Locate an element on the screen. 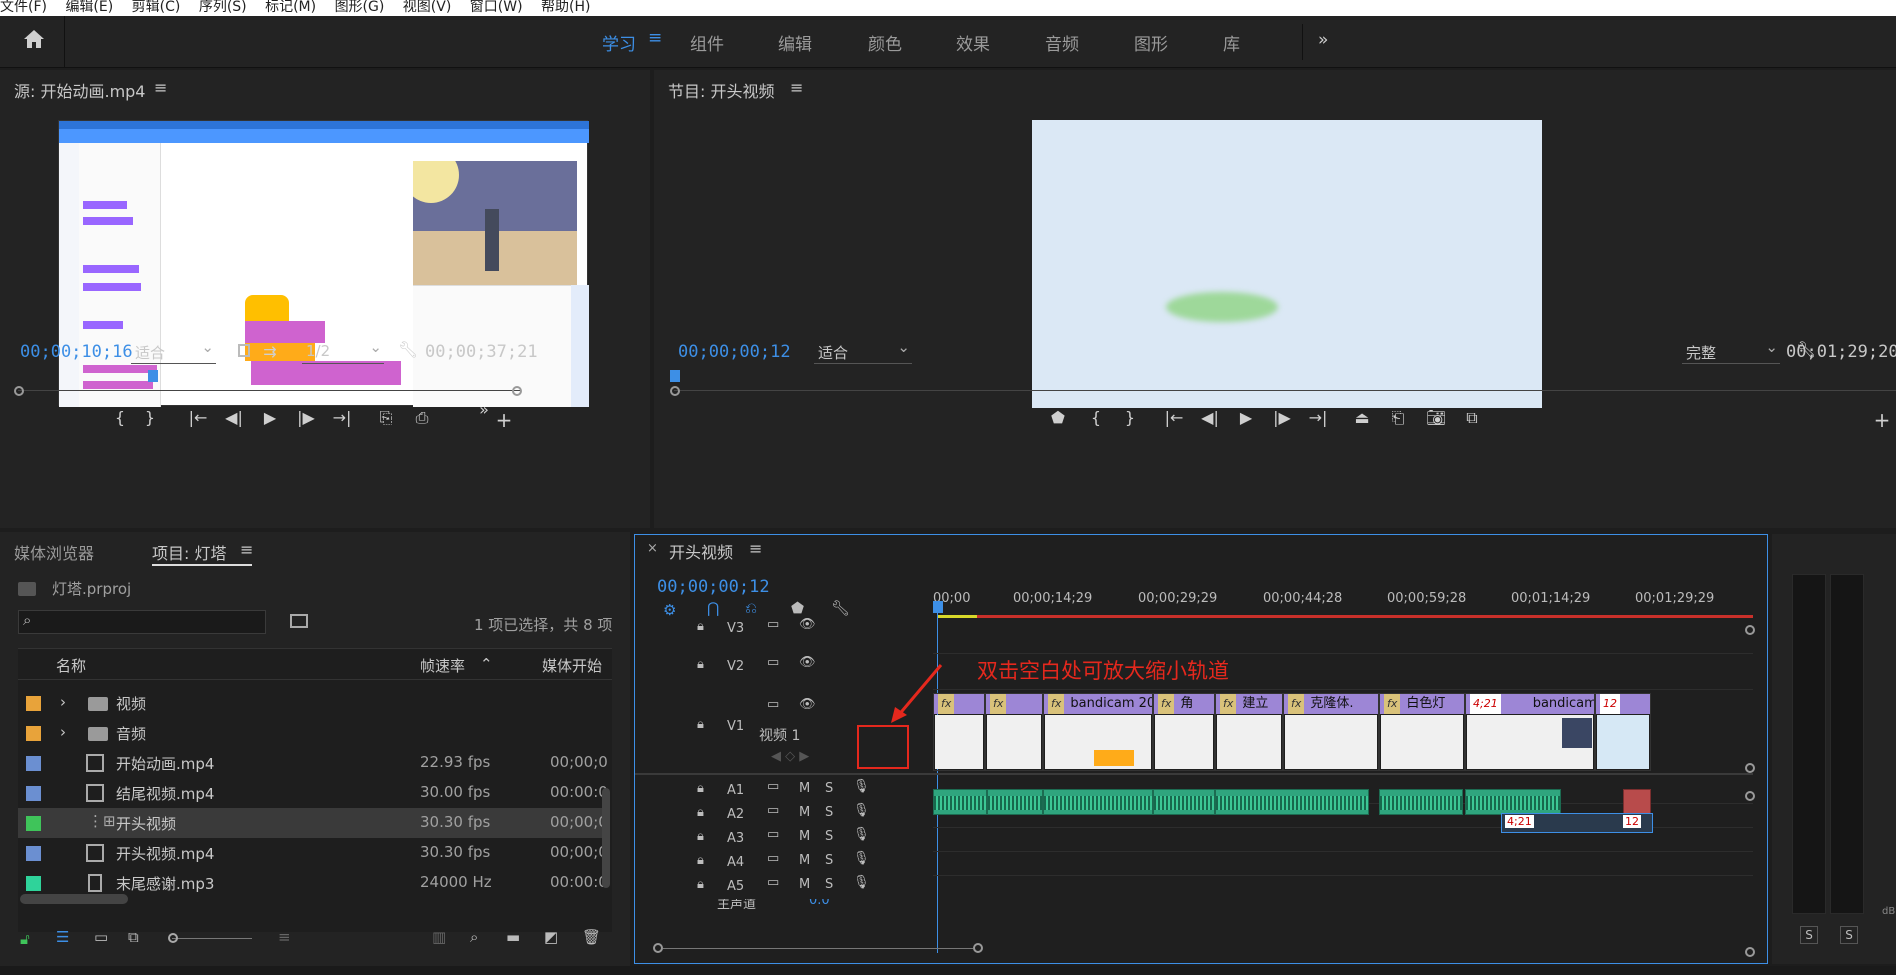  close-tab-icon: × is located at coordinates (652, 548).